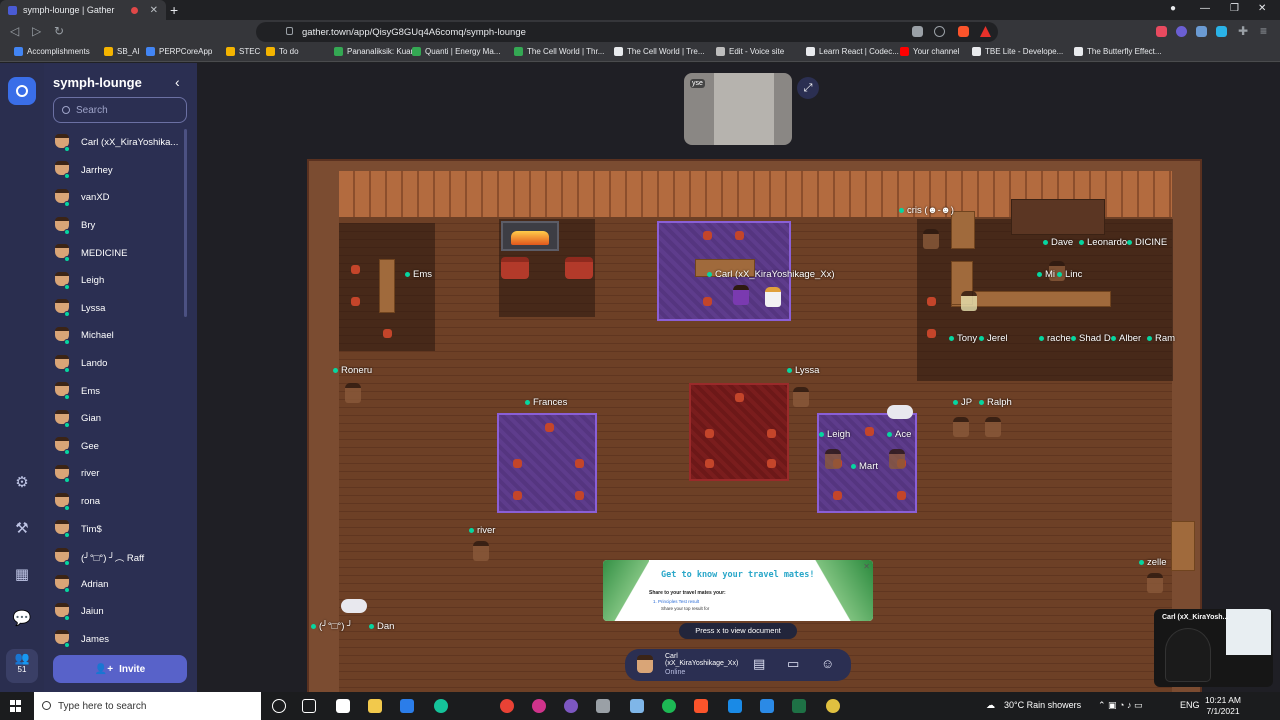 The width and height of the screenshot is (1280, 720). Describe the element at coordinates (22, 91) in the screenshot. I see `gather-logo-icon` at that location.